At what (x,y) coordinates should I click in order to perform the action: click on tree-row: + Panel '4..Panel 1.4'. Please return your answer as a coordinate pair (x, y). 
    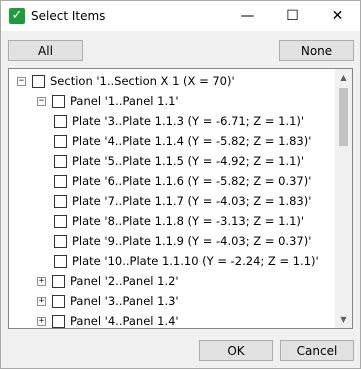
    Looking at the image, I should click on (108, 319).